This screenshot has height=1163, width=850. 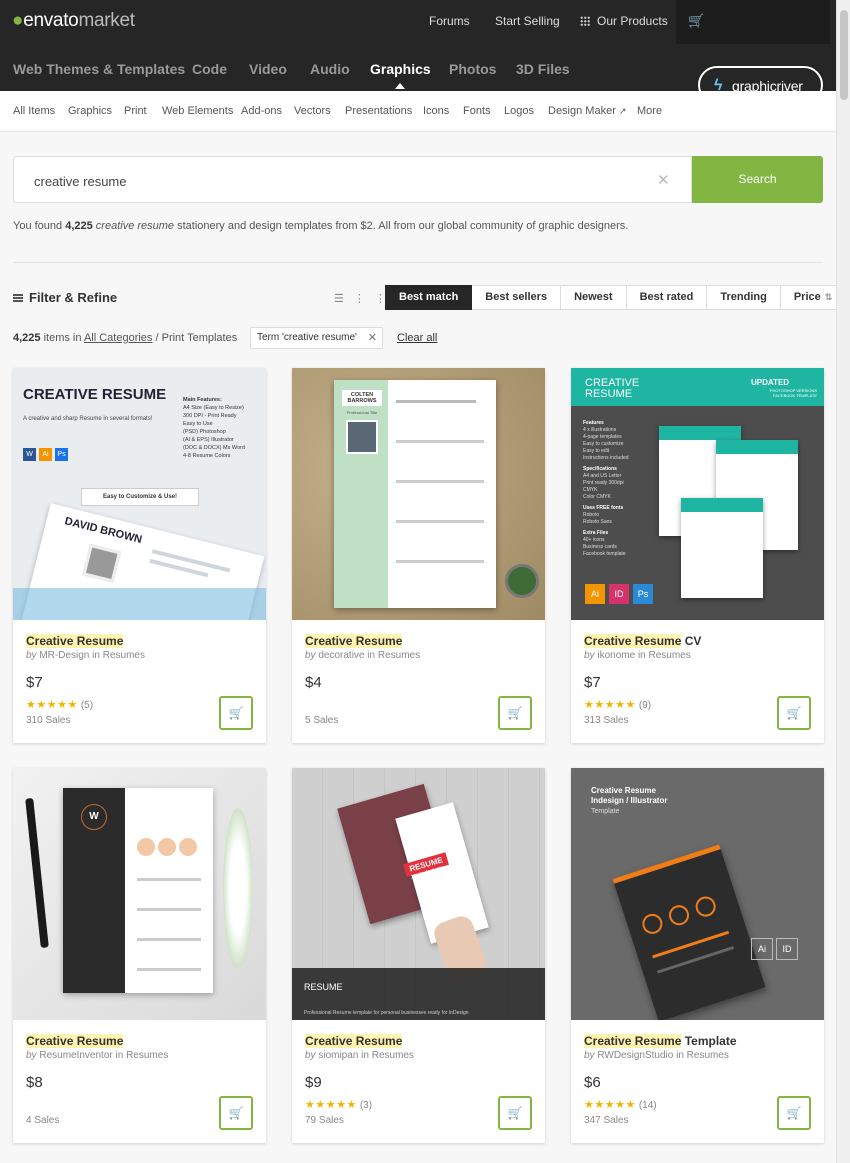 I want to click on page-scrollbar, so click(x=843, y=581).